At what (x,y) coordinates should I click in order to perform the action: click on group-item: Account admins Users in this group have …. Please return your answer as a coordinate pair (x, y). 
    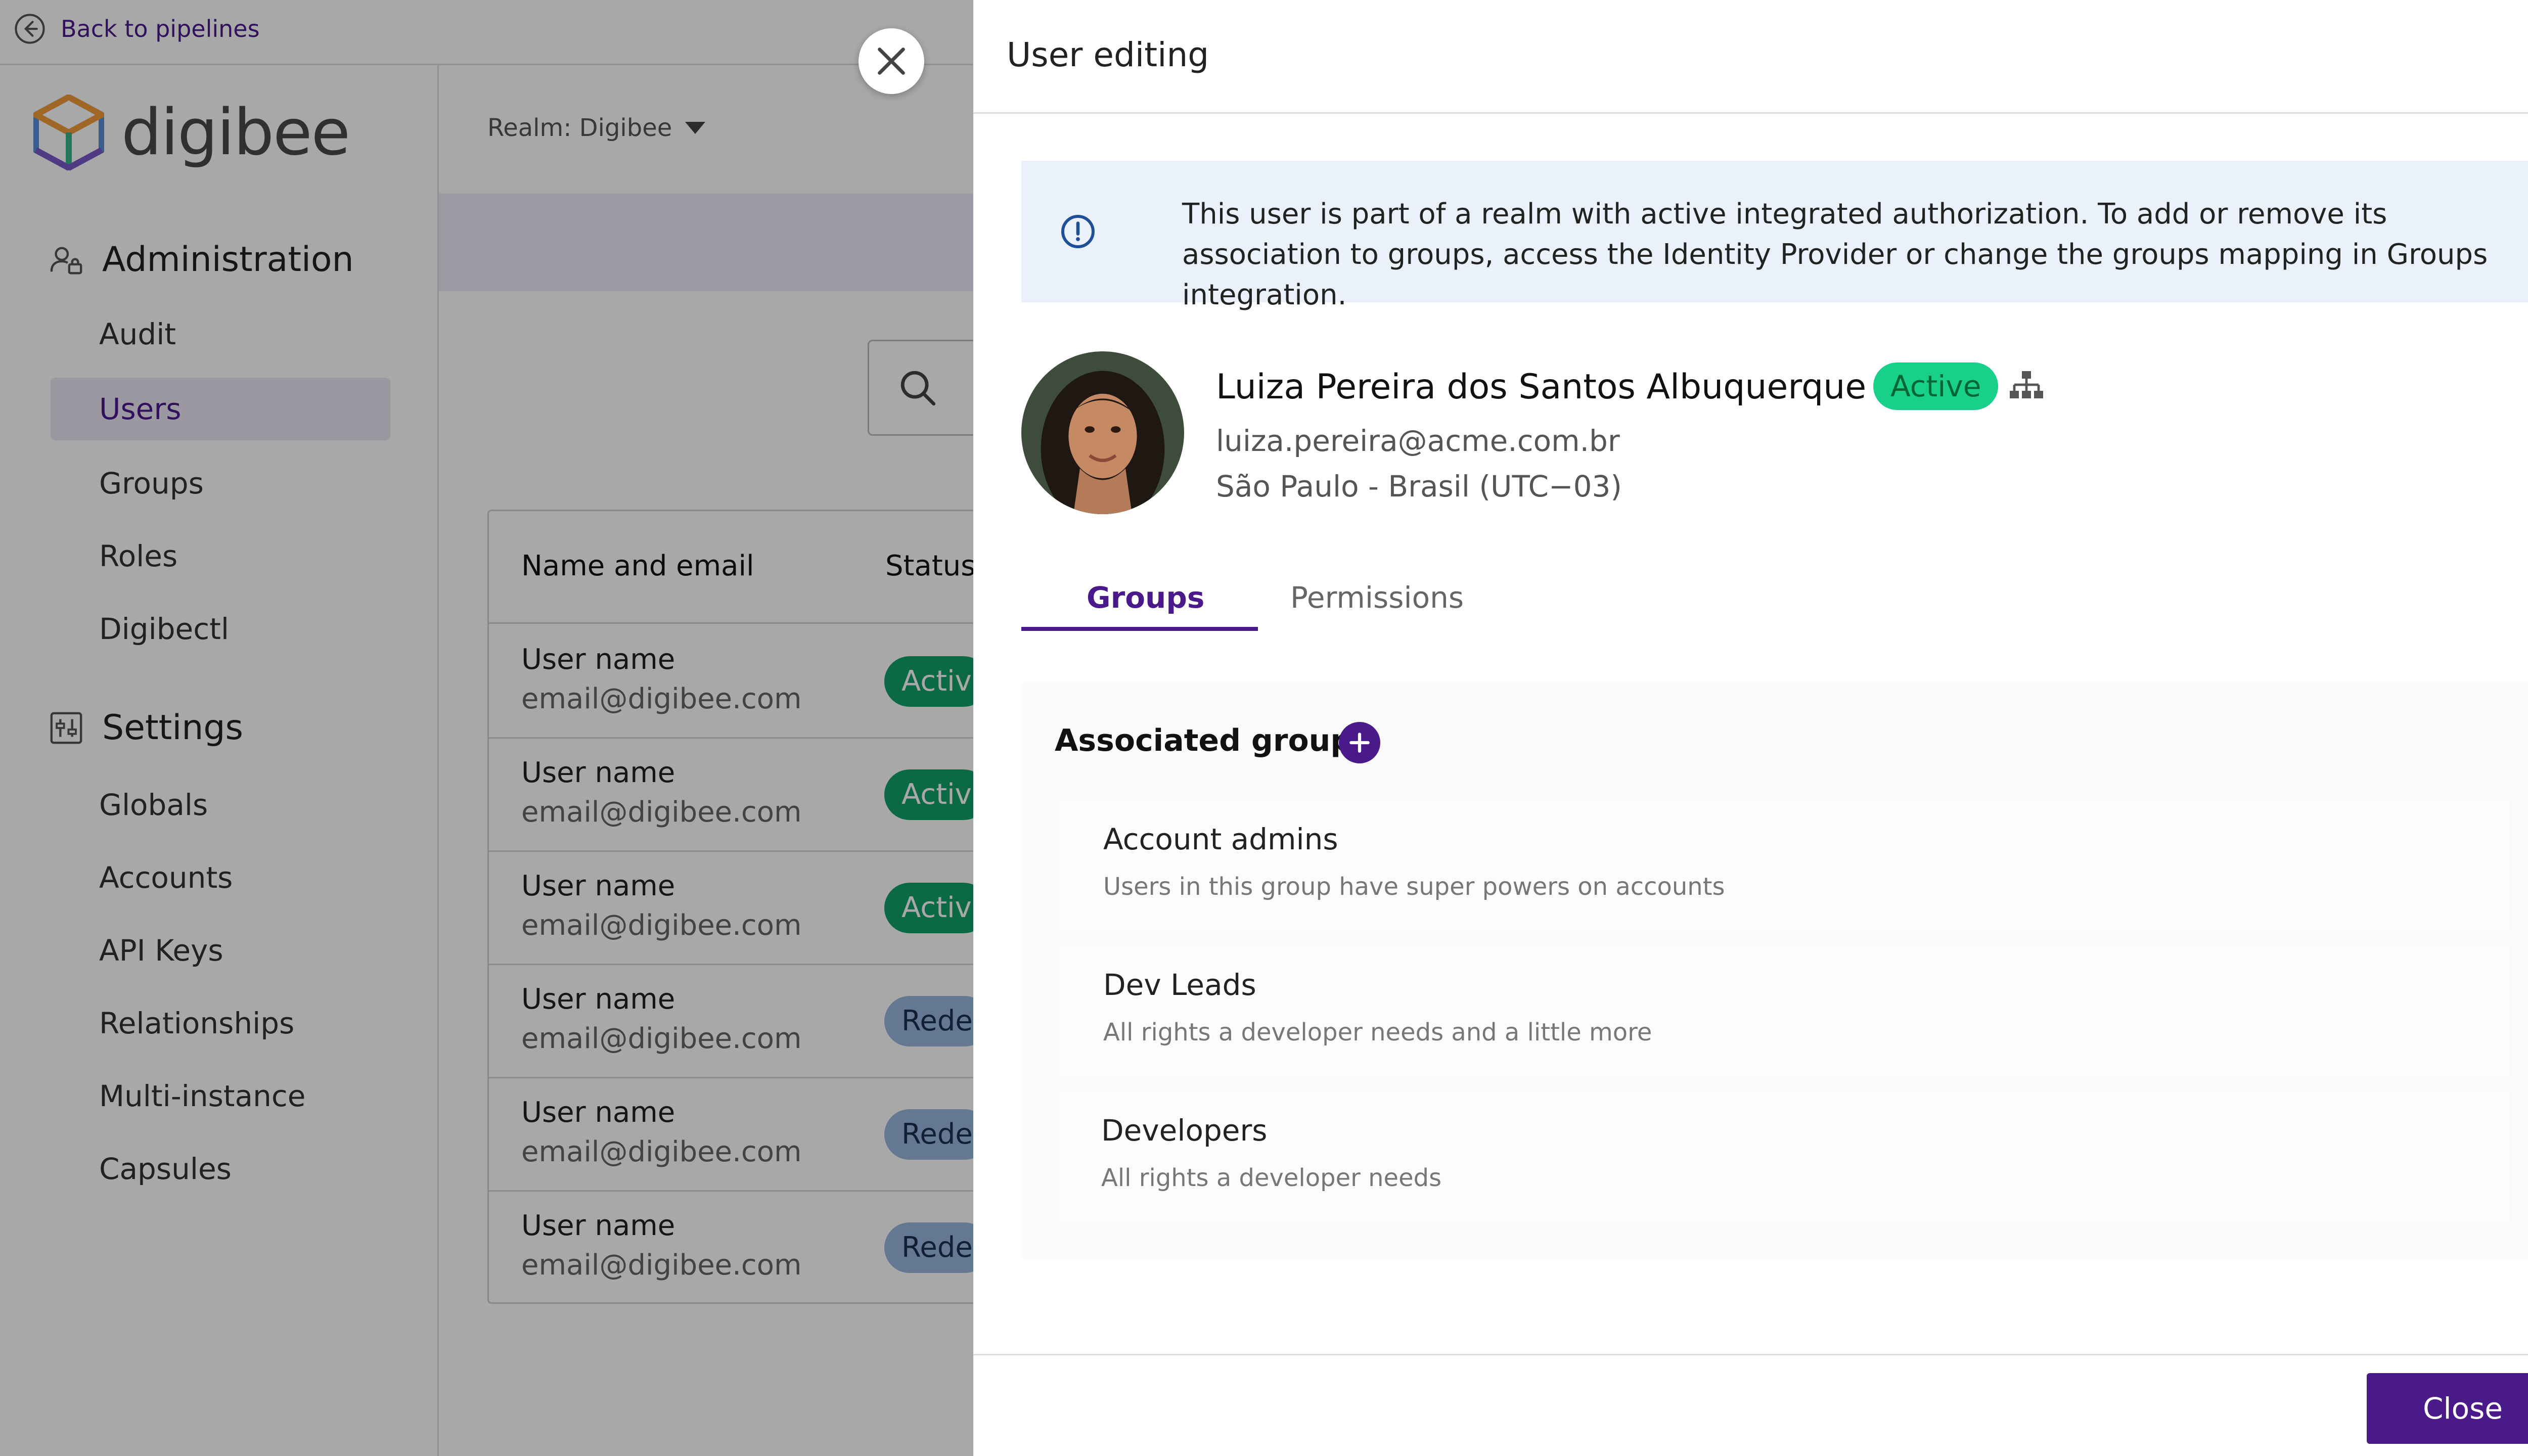
    Looking at the image, I should click on (1784, 864).